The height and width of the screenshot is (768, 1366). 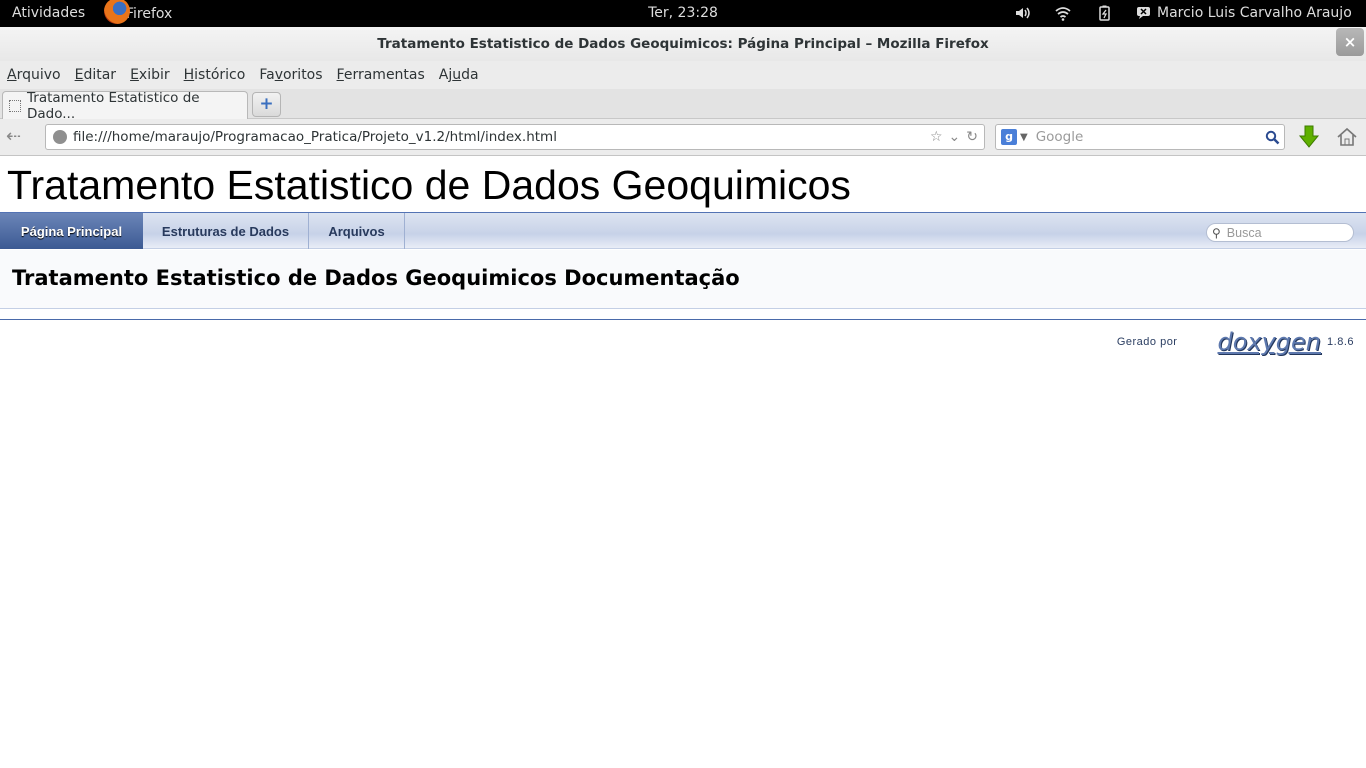 I want to click on battery-icon, so click(x=1105, y=13).